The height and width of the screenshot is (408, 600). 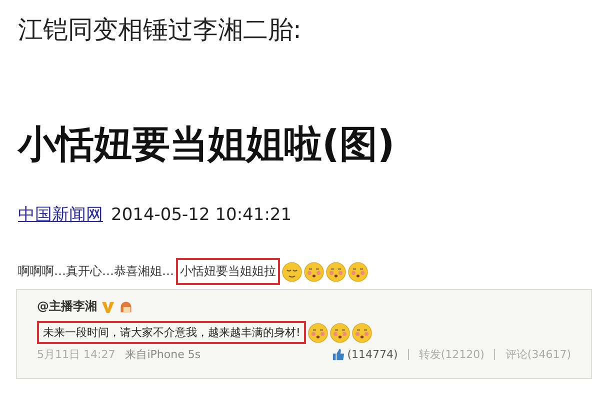 I want to click on post-date: 5月11日 14:27, so click(x=76, y=354).